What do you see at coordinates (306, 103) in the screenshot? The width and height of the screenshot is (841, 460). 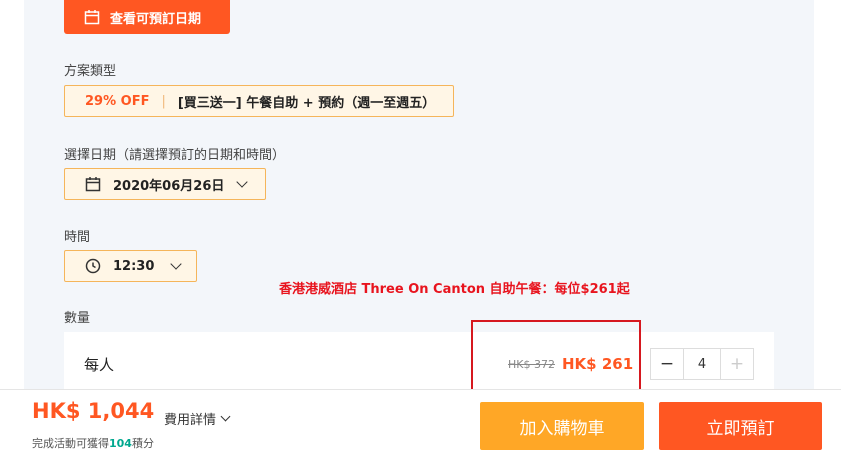 I see `package-name: [買三送一] 午餐自助 + 預約（週一至週五）` at bounding box center [306, 103].